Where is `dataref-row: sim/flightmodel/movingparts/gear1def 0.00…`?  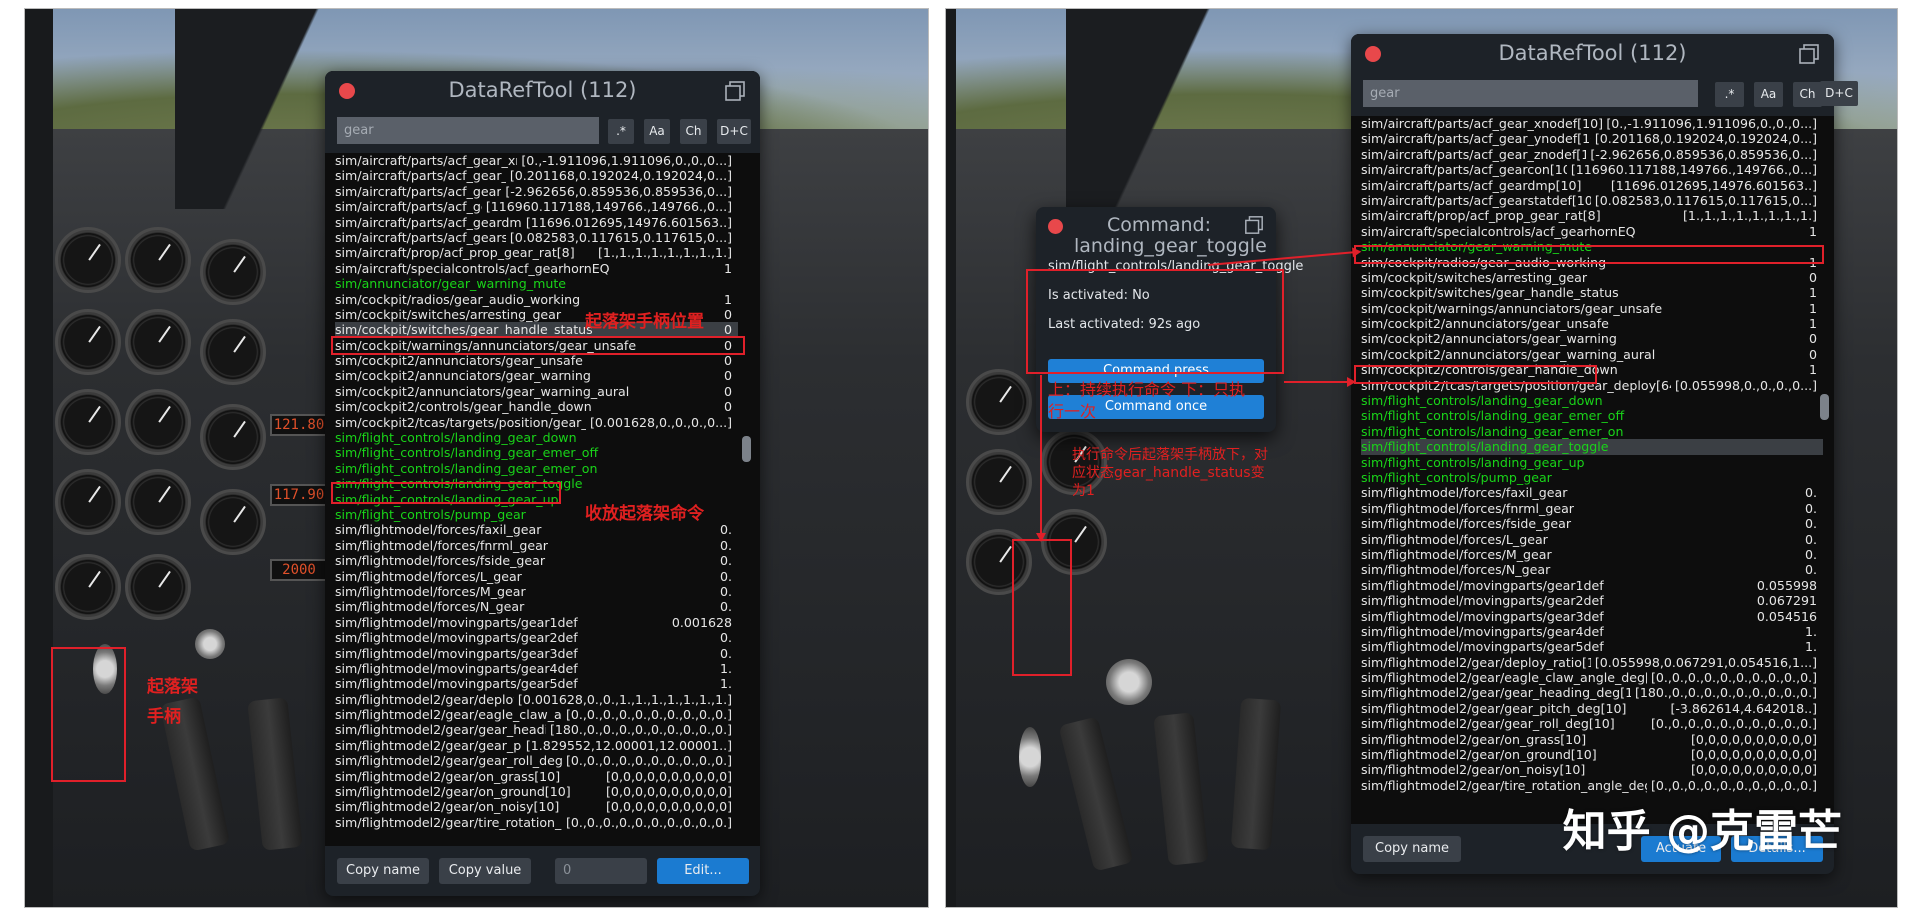
dataref-row: sim/flightmodel/movingparts/gear1def 0.00… is located at coordinates (536, 622).